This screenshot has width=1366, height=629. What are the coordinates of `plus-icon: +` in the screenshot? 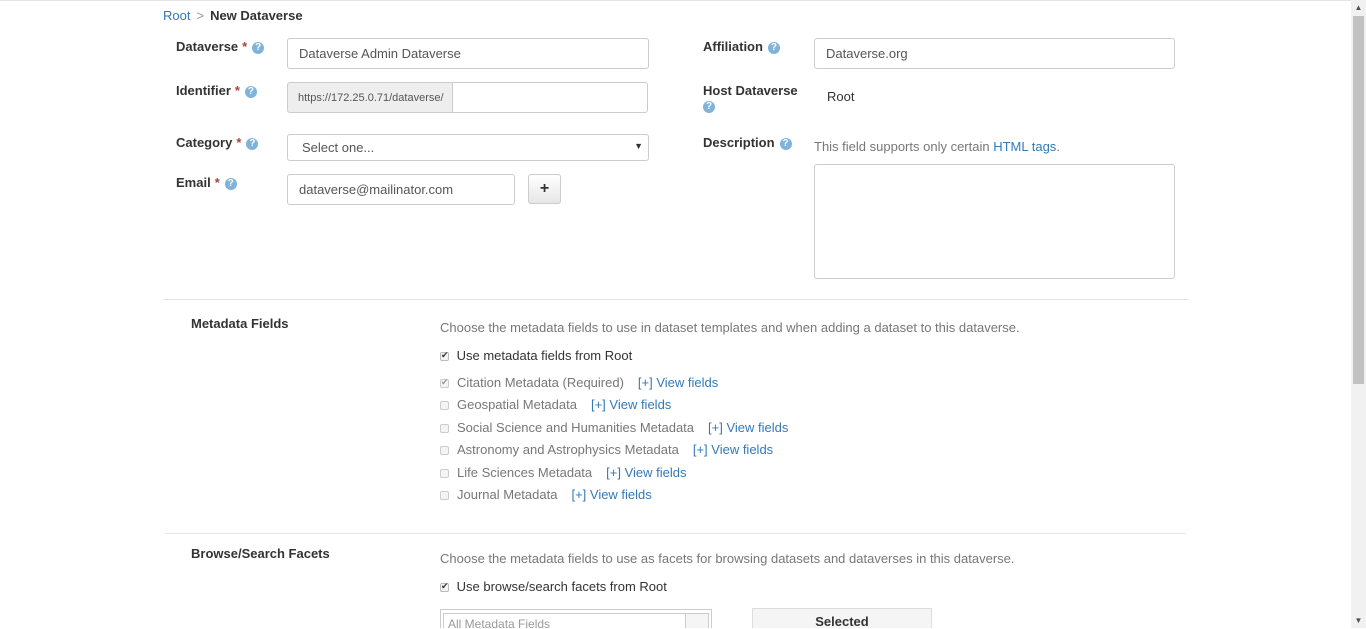 It's located at (544, 188).